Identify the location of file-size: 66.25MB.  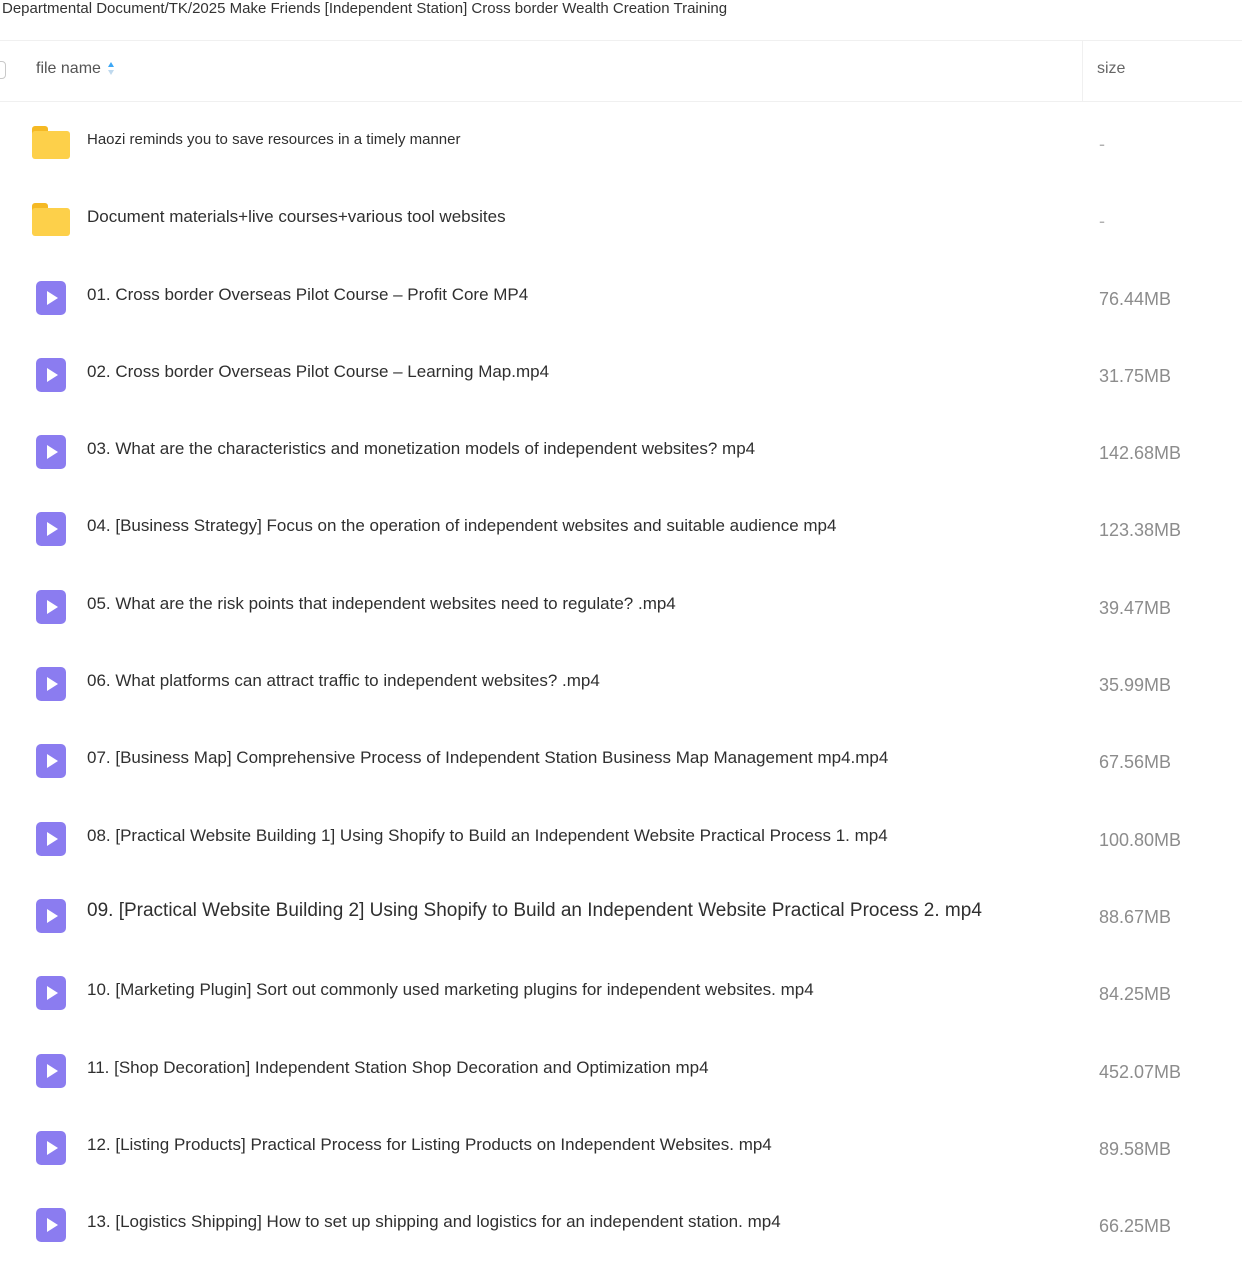
(1135, 1226).